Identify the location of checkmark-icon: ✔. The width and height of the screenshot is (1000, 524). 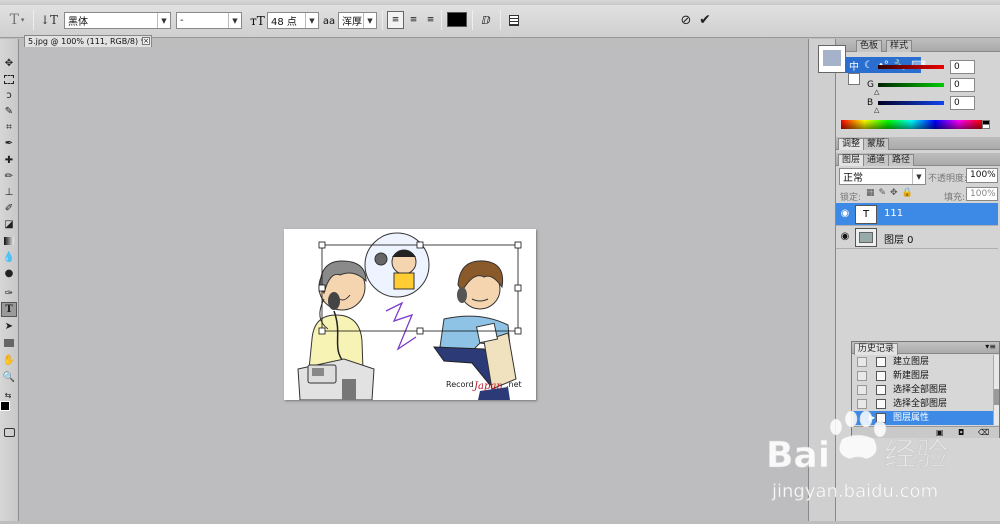
(705, 20).